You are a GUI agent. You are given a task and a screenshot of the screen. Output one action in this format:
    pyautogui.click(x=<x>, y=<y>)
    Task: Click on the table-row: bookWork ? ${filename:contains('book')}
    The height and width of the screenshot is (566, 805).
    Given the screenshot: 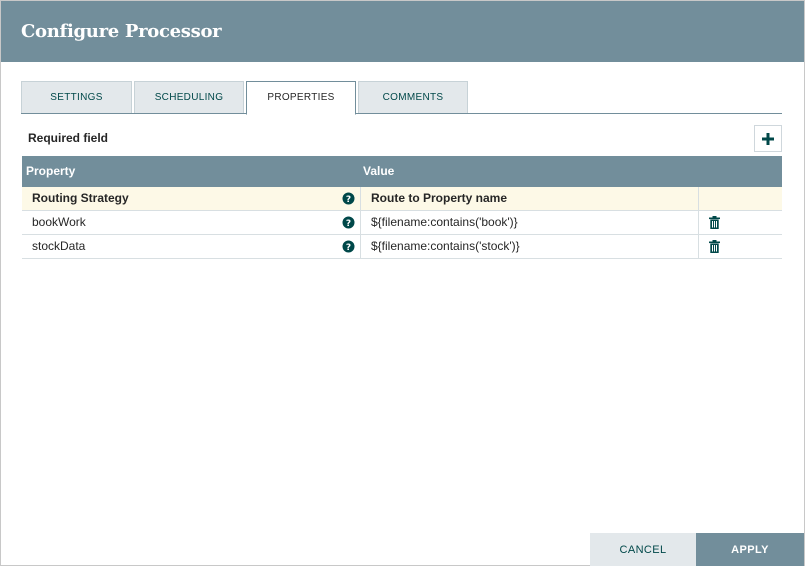 What is the action you would take?
    pyautogui.click(x=402, y=223)
    